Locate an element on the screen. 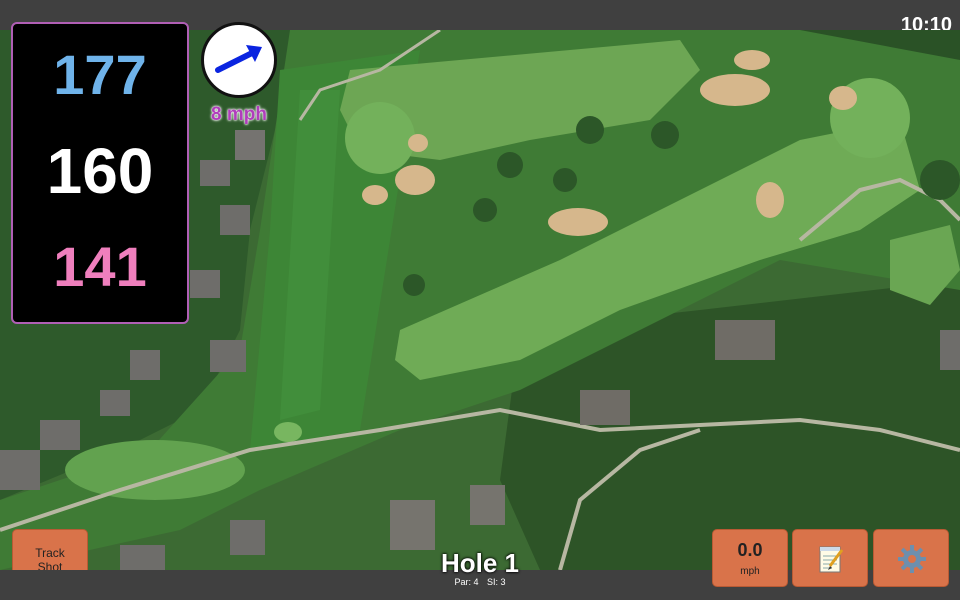 The height and width of the screenshot is (600, 960). distance-panel: 177 160 141 is located at coordinates (100, 173).